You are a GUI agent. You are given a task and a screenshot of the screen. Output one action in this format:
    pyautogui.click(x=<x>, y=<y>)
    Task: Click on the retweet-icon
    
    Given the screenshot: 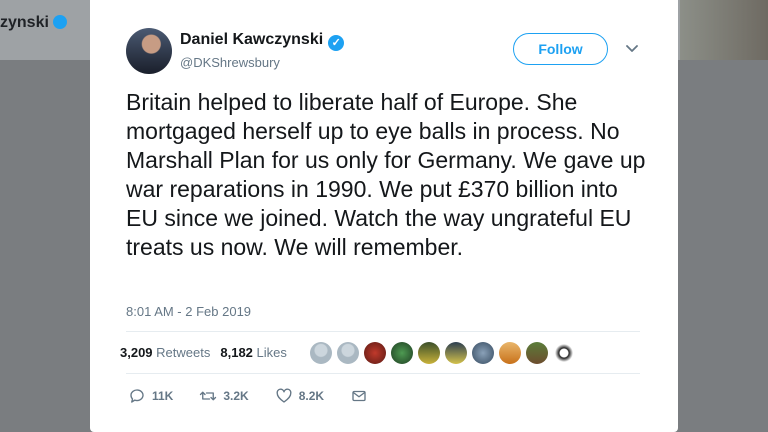 What is the action you would take?
    pyautogui.click(x=208, y=396)
    